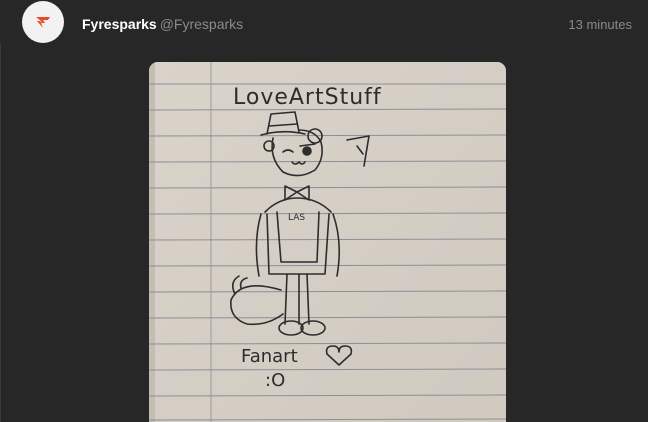  Describe the element at coordinates (296, 218) in the screenshot. I see `sketch-shirt-text: LAS` at that location.